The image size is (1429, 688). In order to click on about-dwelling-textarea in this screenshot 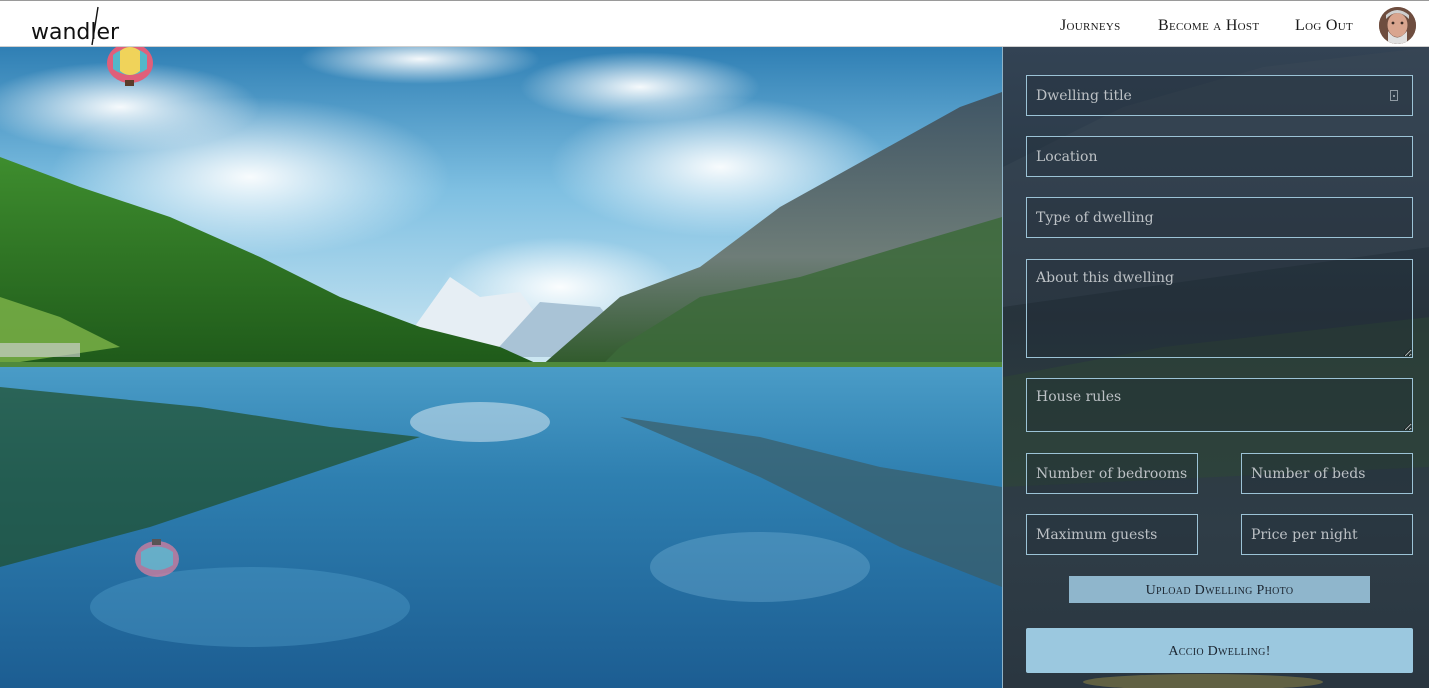, I will do `click(1219, 308)`.